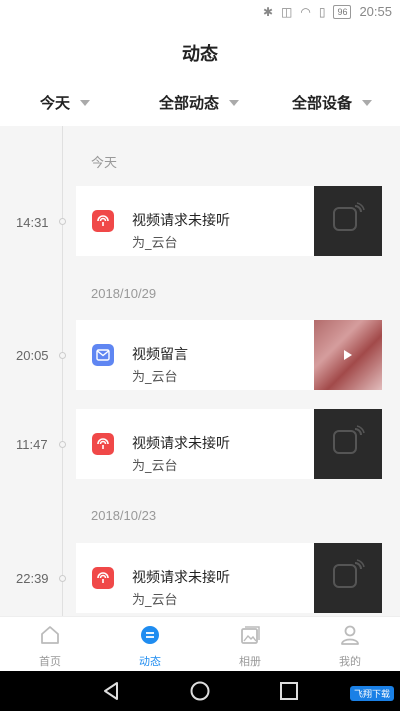 This screenshot has width=400, height=711. I want to click on filter-date: 今天, so click(65, 102).